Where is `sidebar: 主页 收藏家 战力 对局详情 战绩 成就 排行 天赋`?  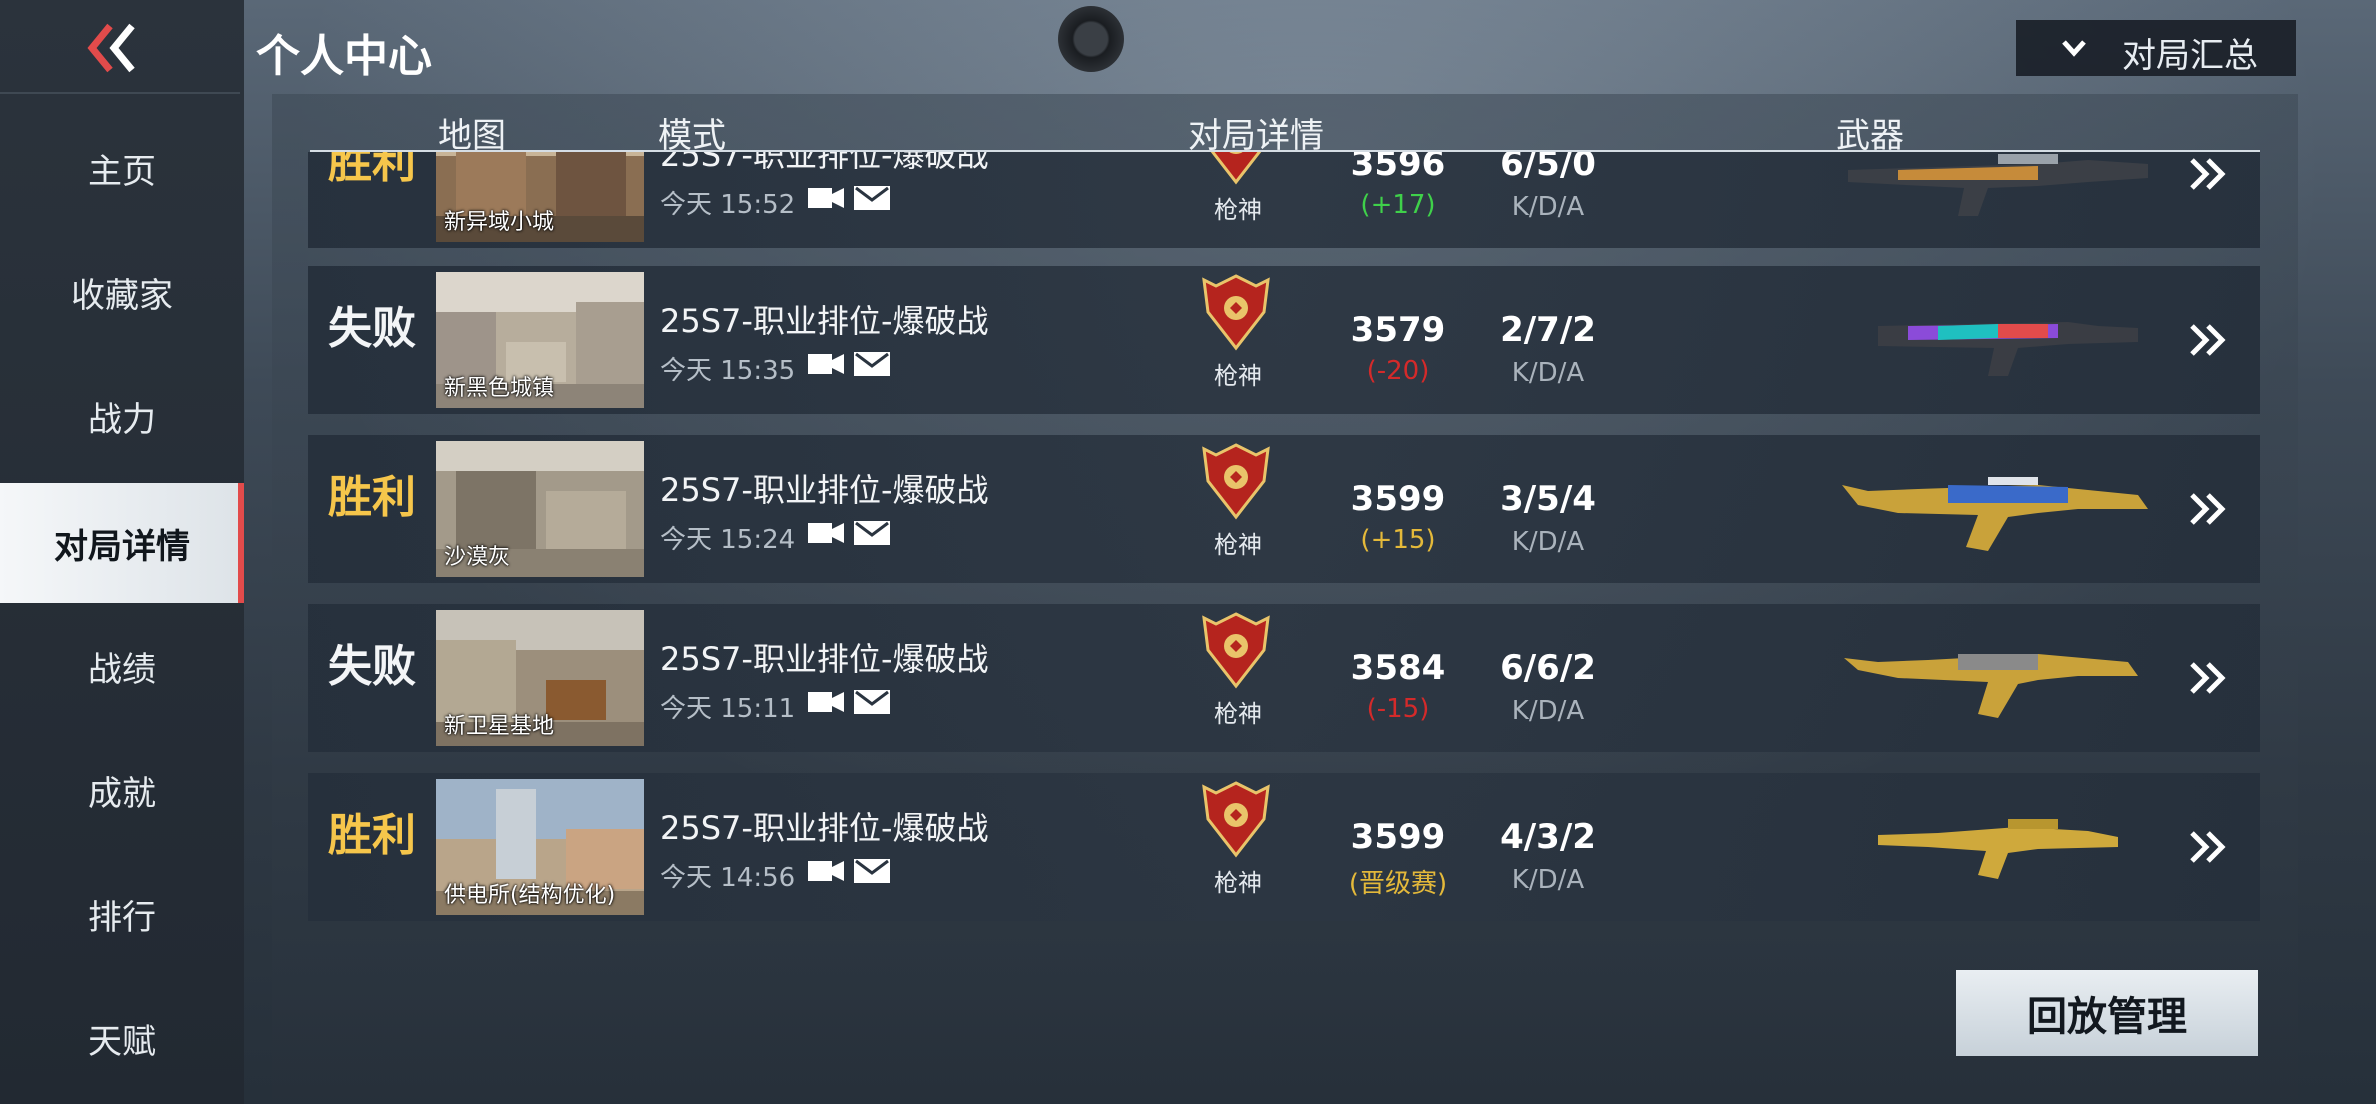
sidebar: 主页 收藏家 战力 对局详情 战绩 成就 排行 天赋 is located at coordinates (122, 552).